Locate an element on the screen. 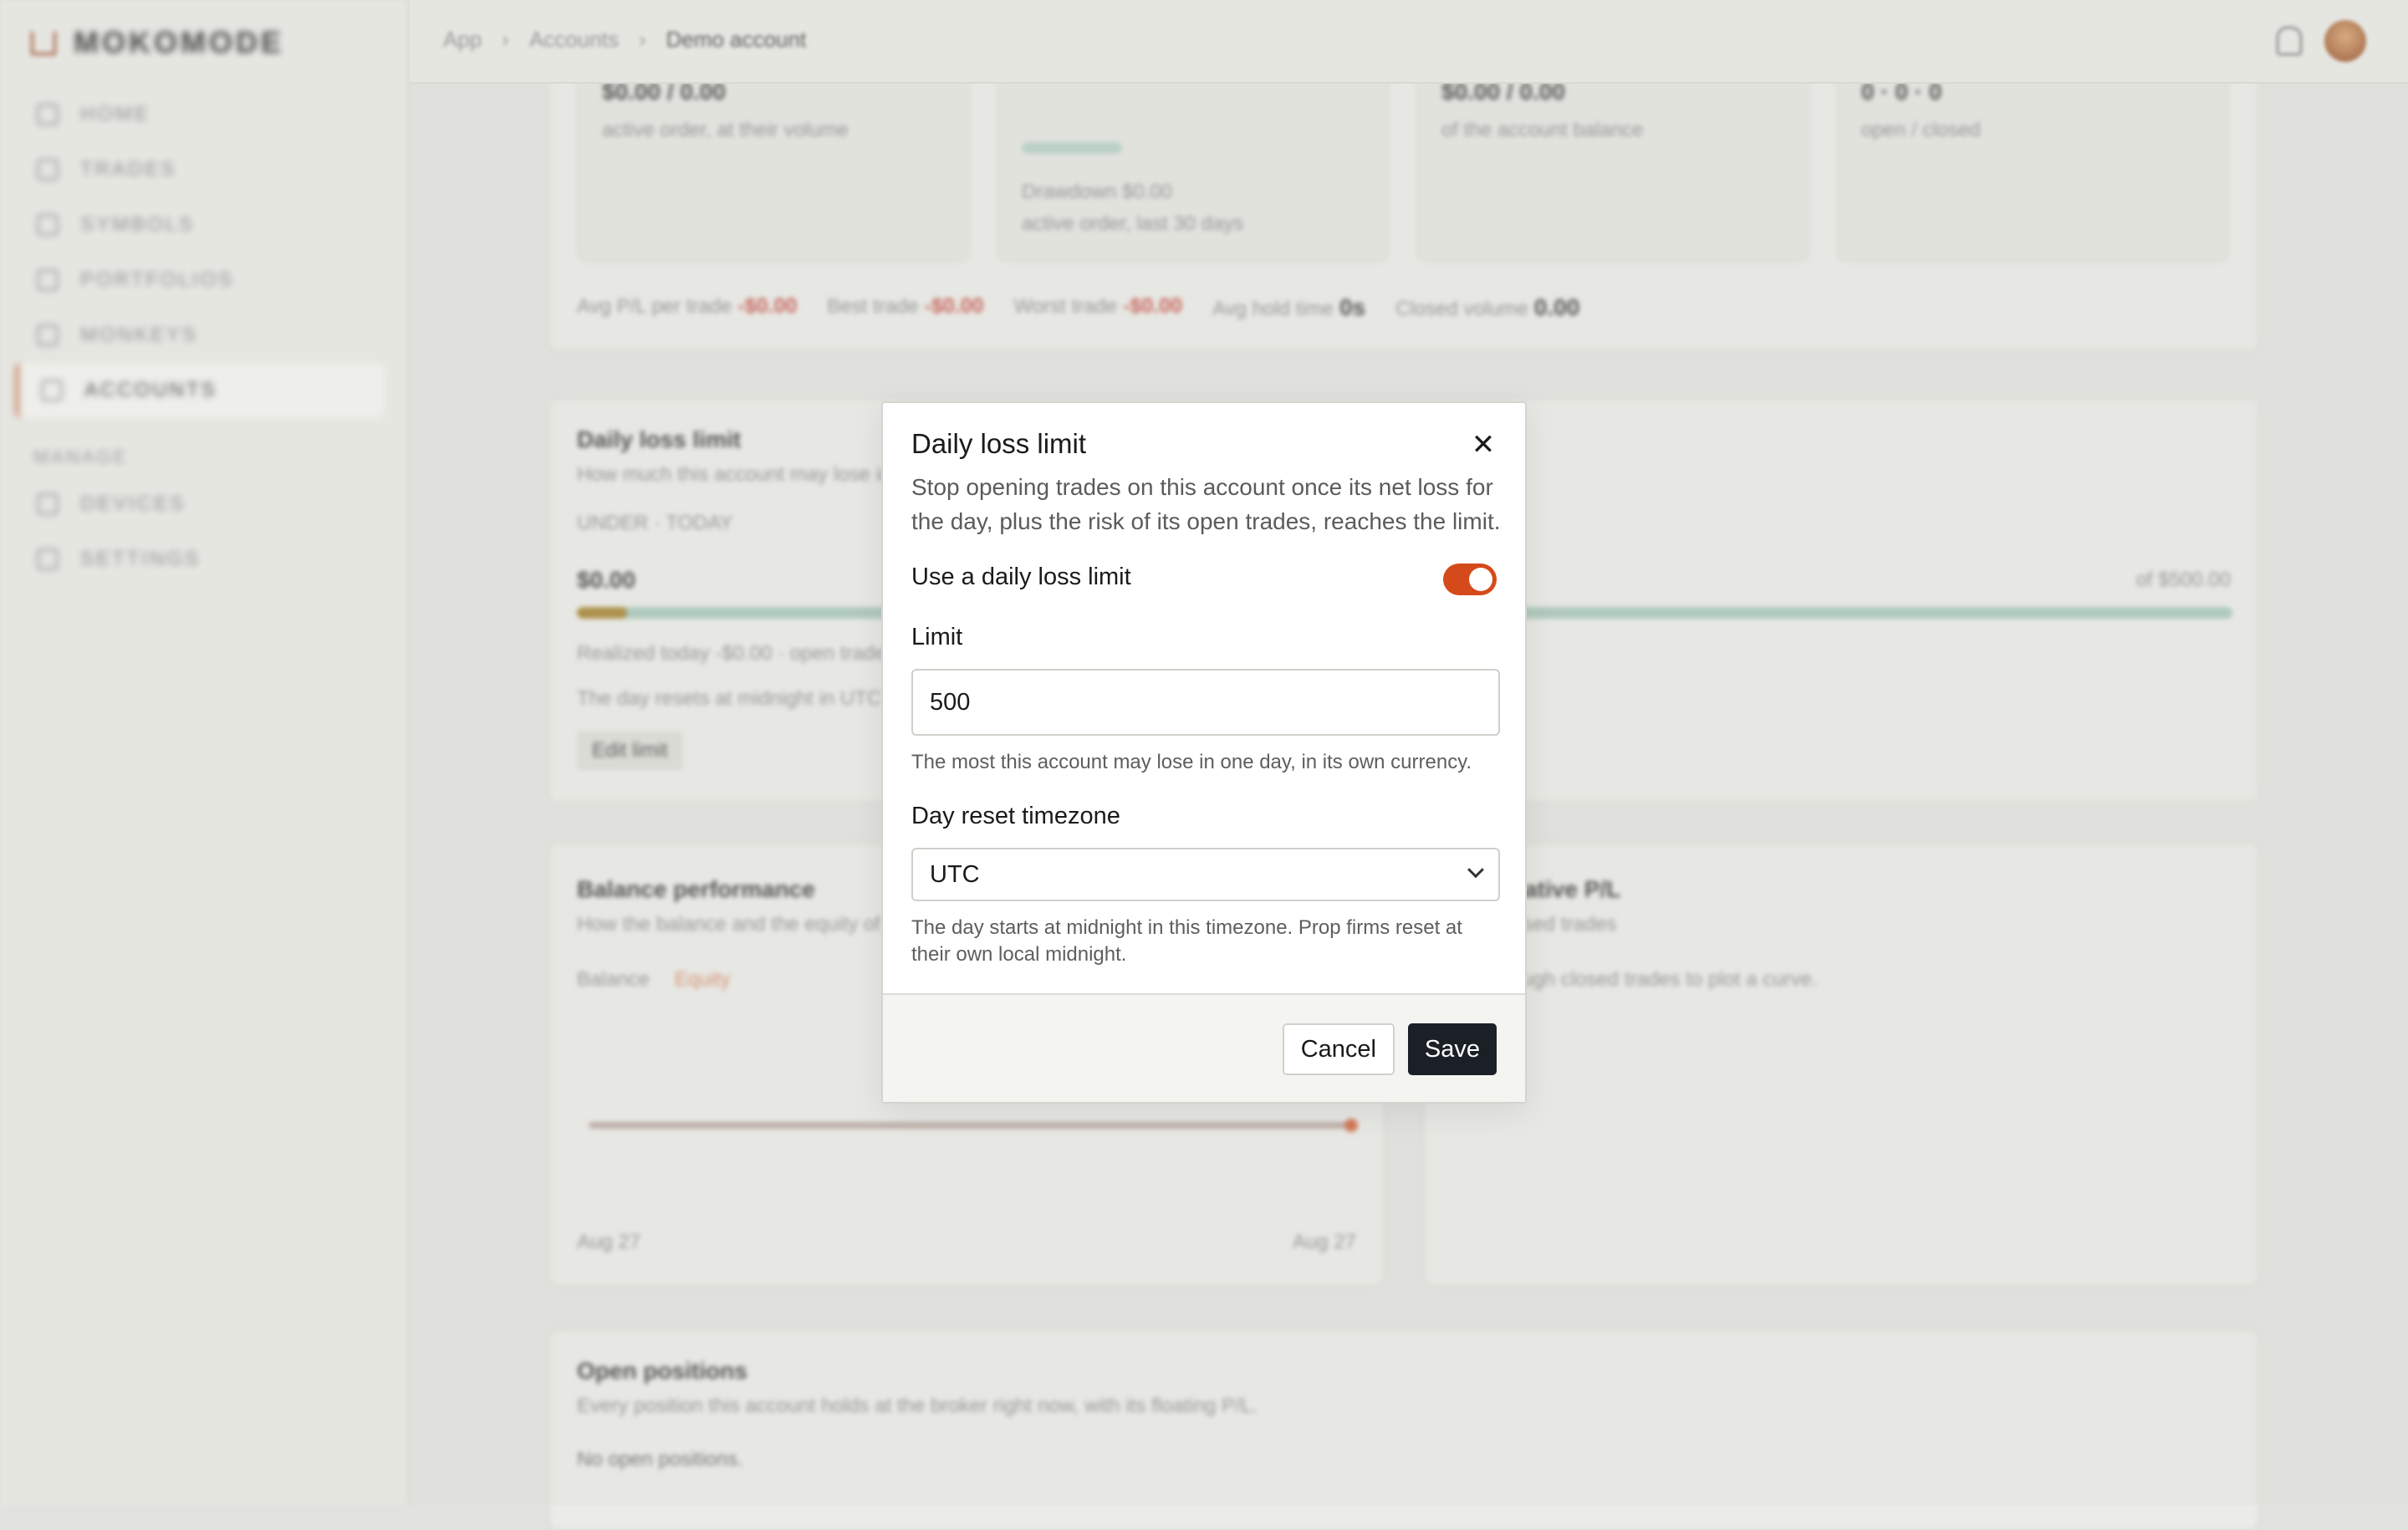 This screenshot has height=1530, width=2408. limit-label: Limit is located at coordinates (936, 637).